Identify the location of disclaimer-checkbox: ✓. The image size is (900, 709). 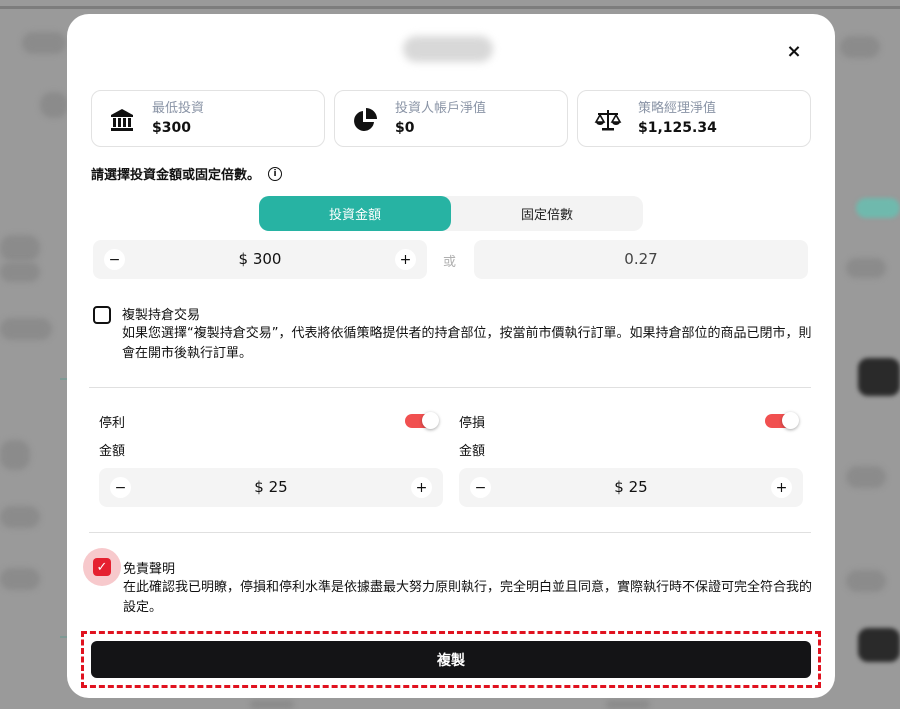
(102, 567).